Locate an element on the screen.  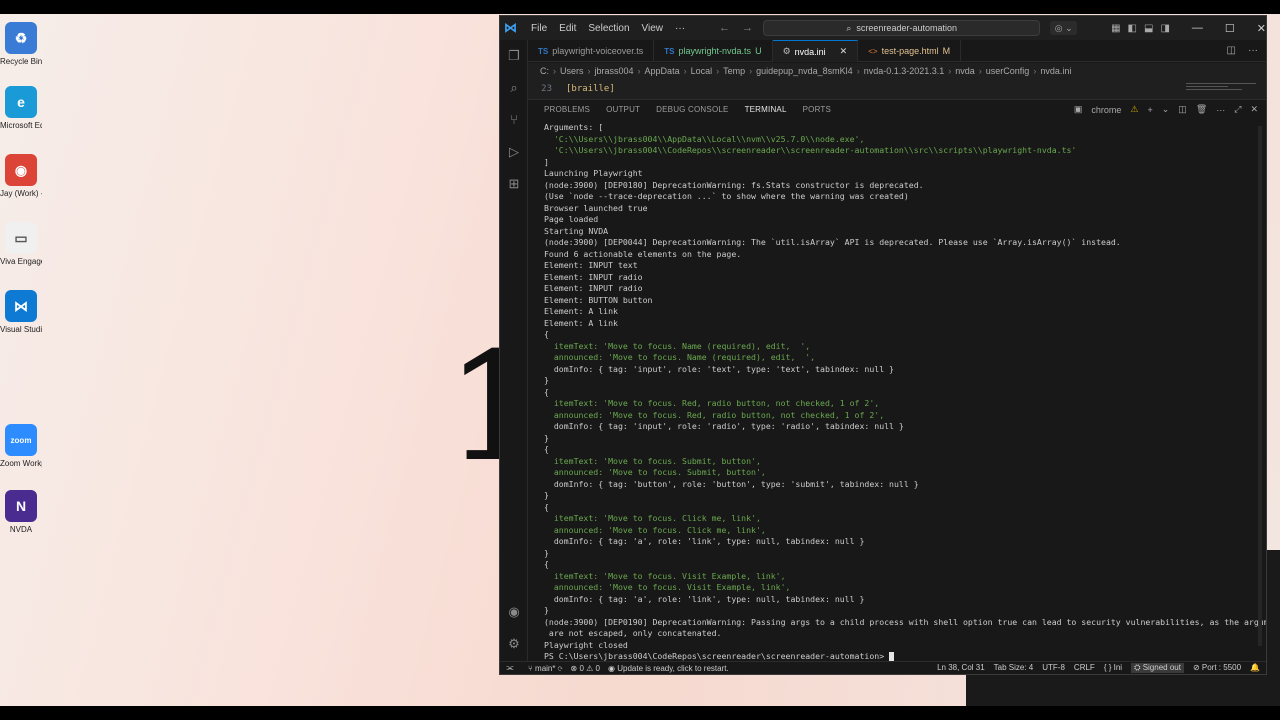
command-center-search: ⌕ screenreader-automation is located at coordinates (902, 28).